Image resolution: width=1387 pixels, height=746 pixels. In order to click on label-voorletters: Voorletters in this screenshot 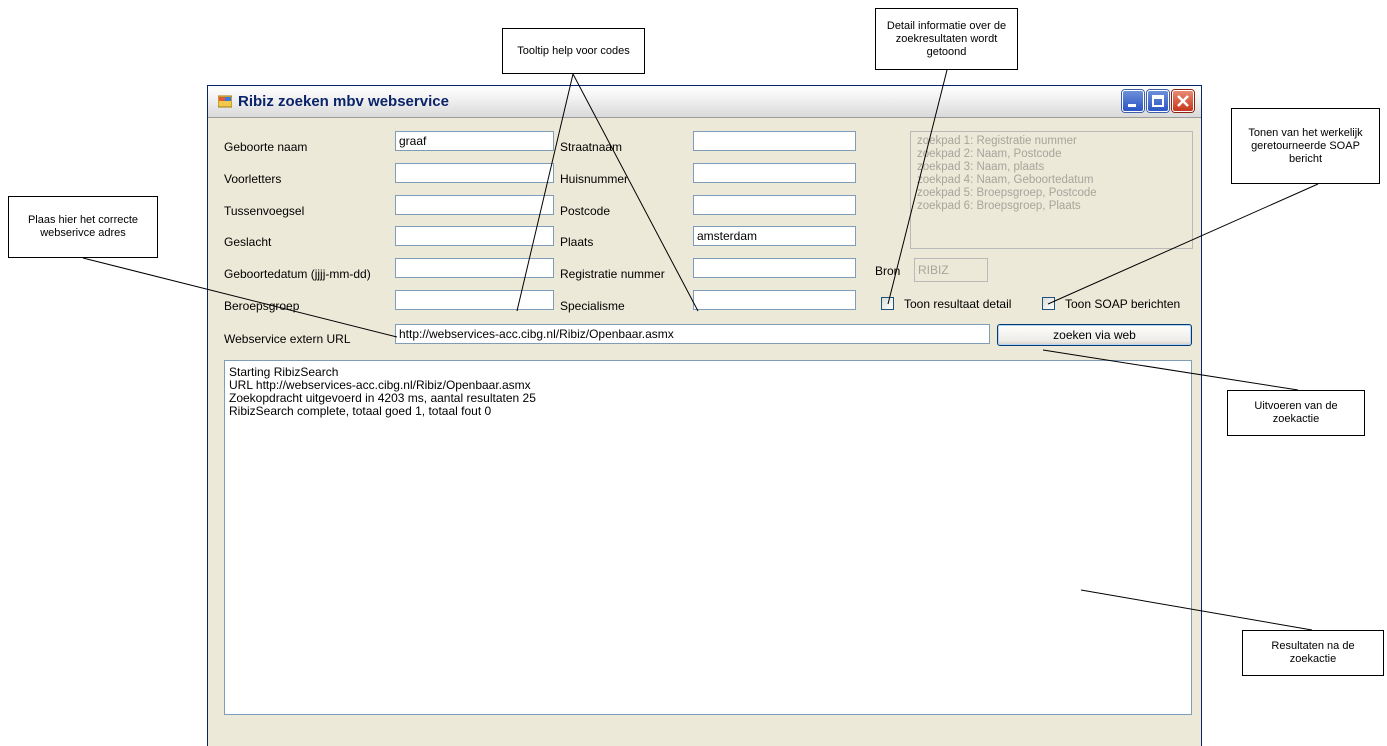, I will do `click(253, 179)`.